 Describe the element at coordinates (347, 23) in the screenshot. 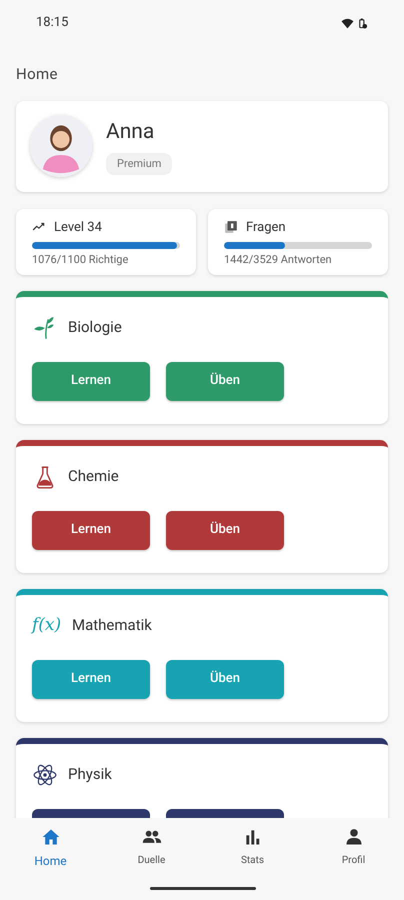

I see `wifi-icon` at that location.